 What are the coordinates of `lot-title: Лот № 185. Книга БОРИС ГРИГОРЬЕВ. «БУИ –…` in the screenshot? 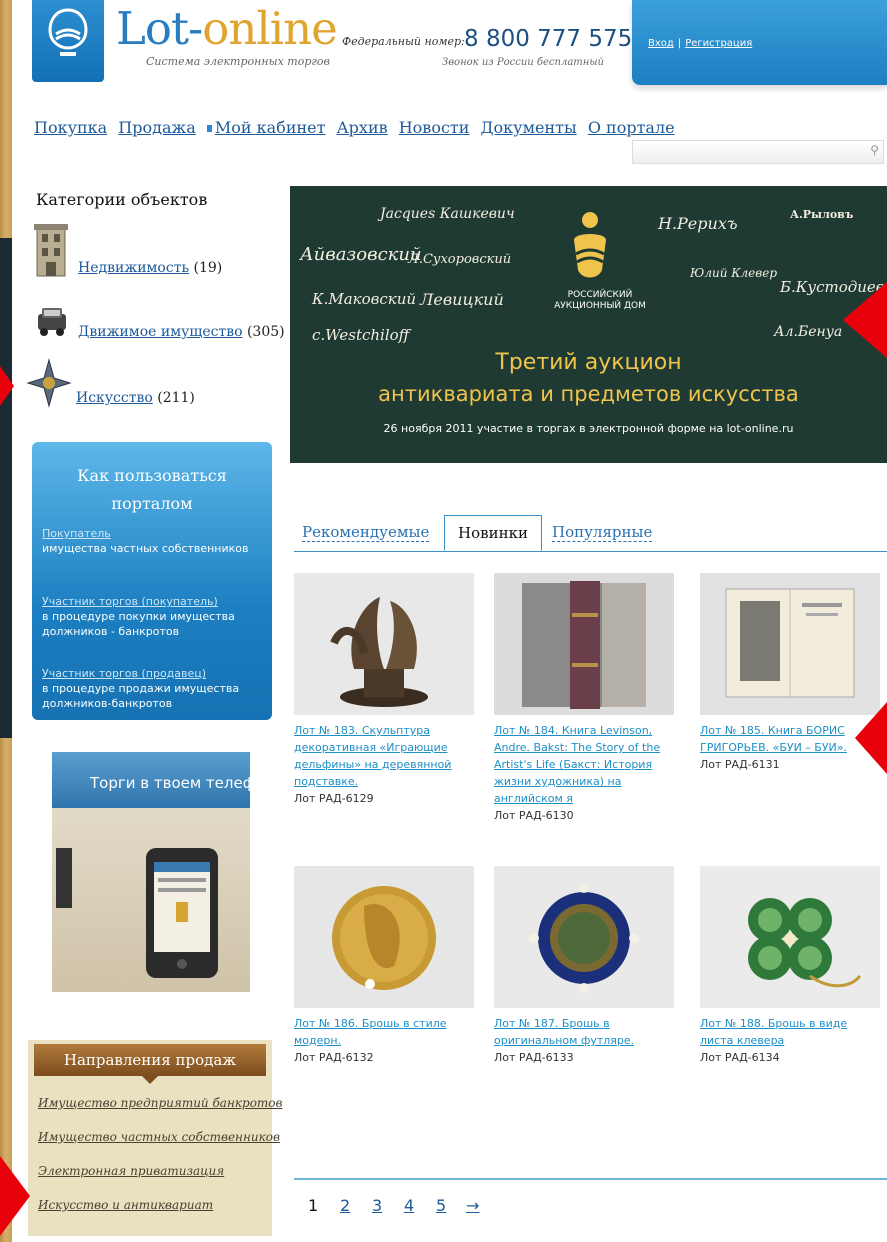 It's located at (790, 739).